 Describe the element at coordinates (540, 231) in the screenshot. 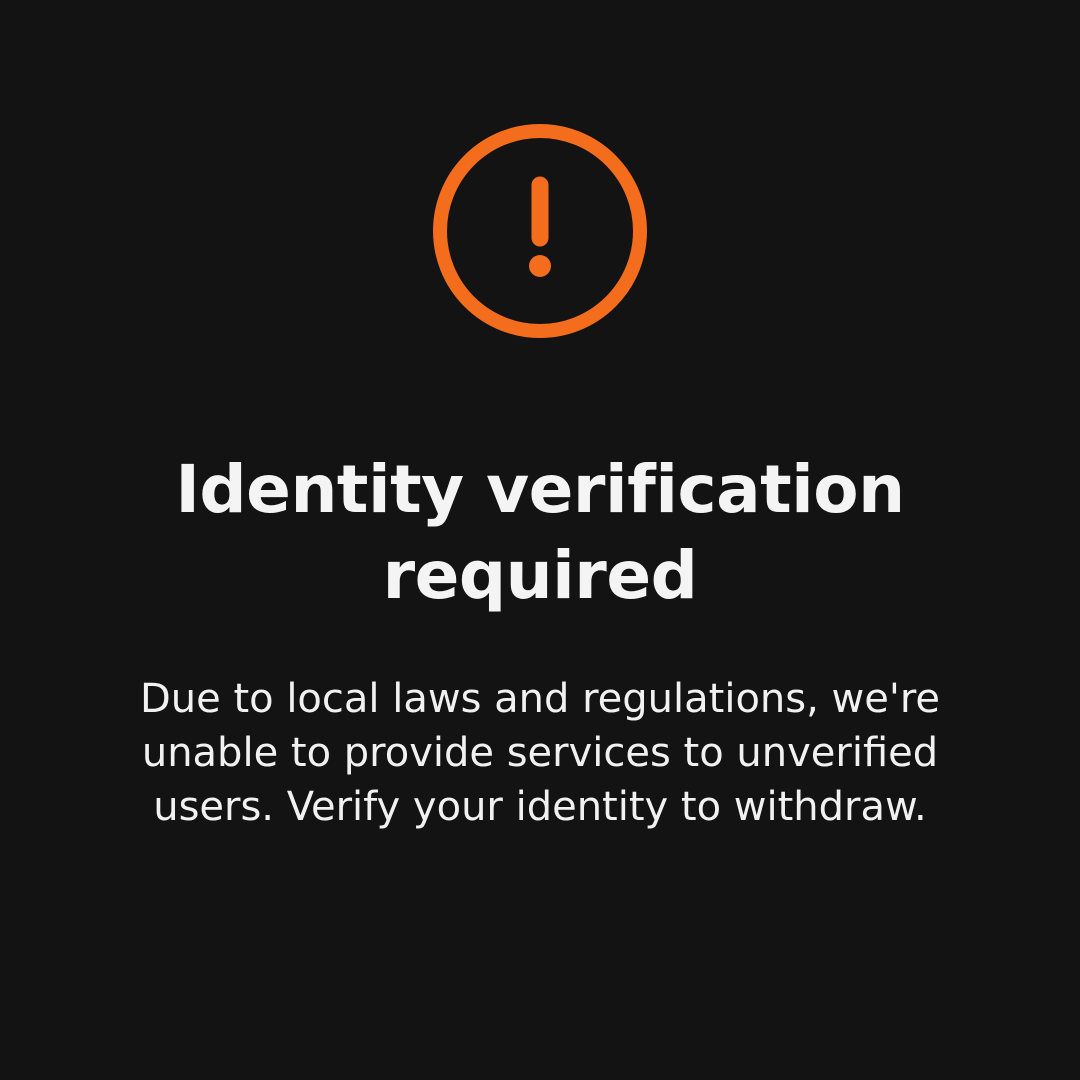

I see `exclamation-circle-icon` at that location.